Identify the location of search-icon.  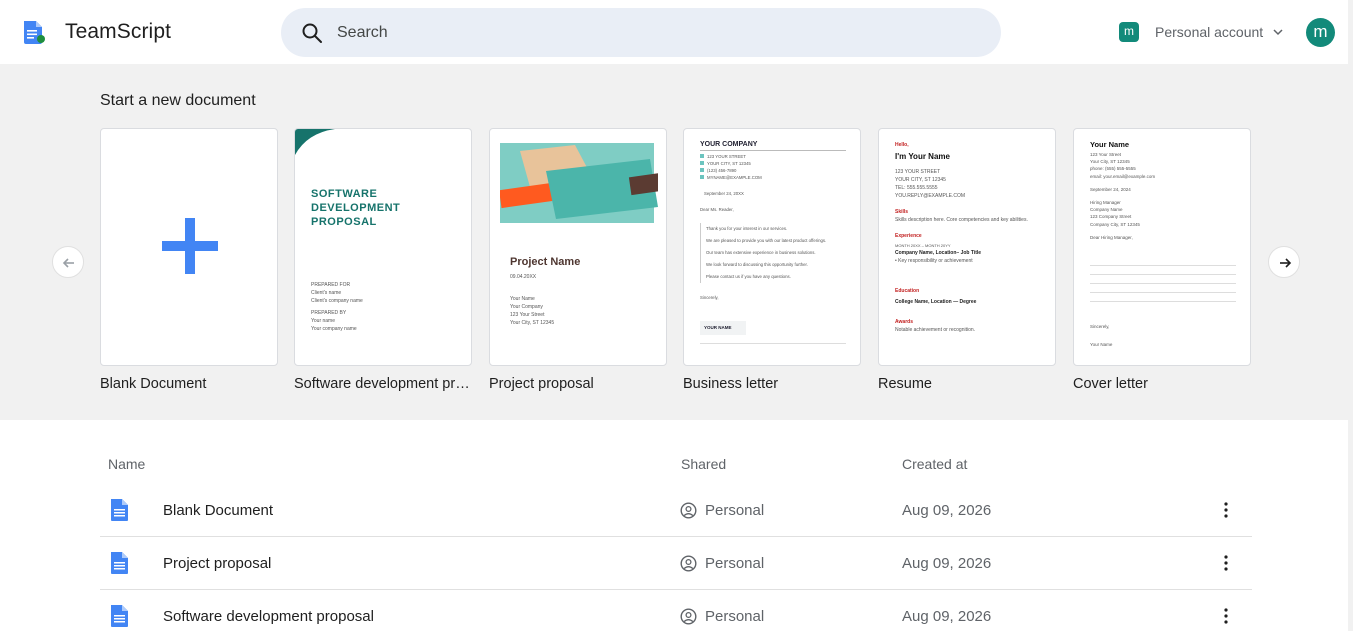
(312, 33).